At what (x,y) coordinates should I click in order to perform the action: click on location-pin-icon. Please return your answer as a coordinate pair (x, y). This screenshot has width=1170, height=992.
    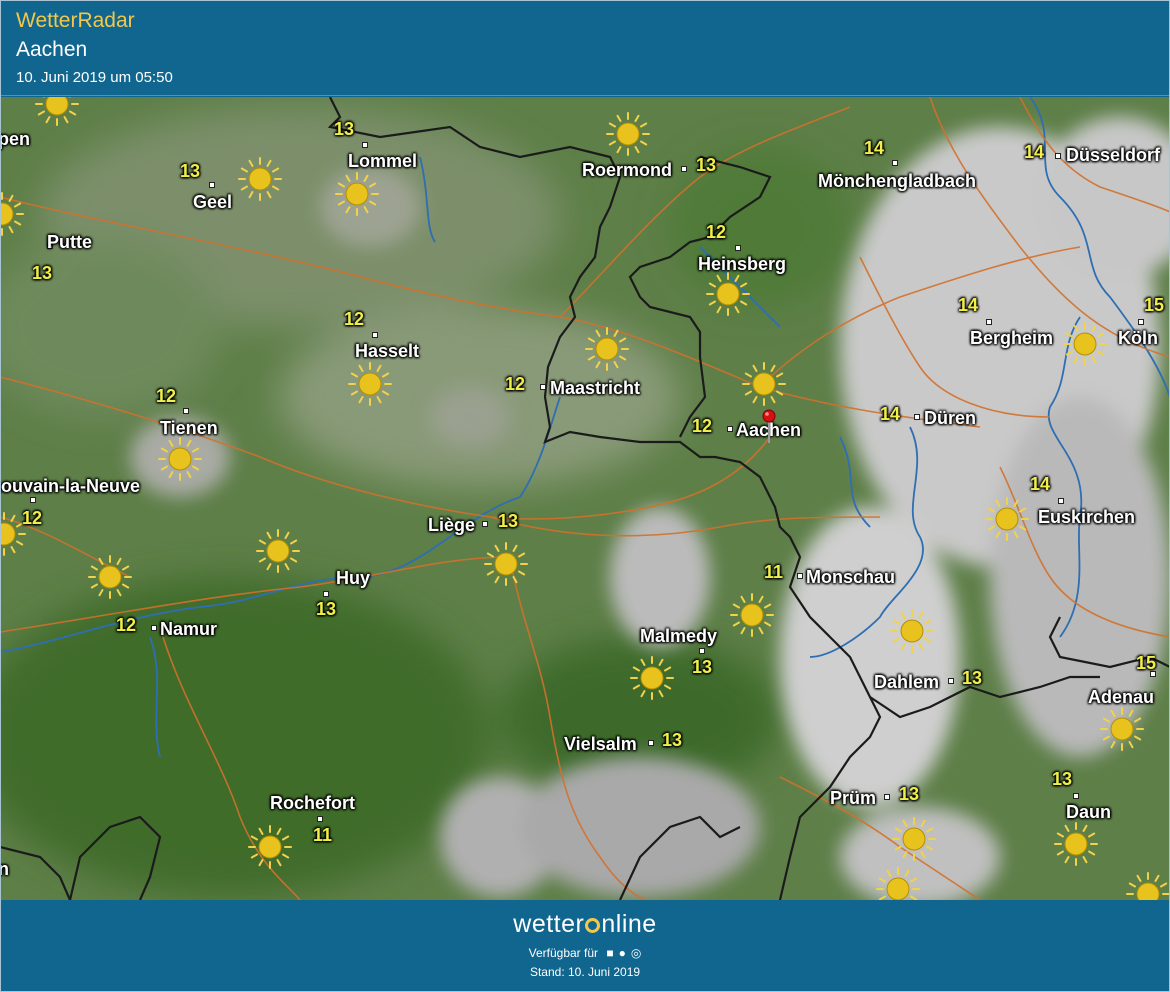
    Looking at the image, I should click on (769, 426).